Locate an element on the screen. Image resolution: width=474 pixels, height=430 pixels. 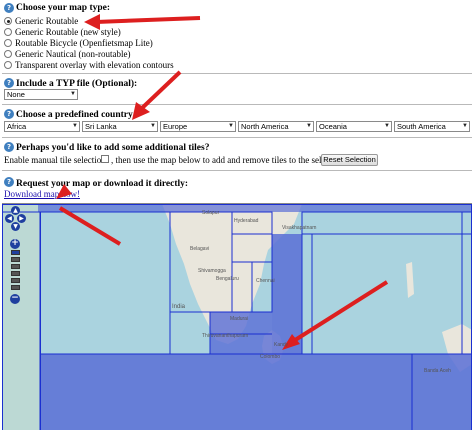
radio-label: Routable Bicycle (Openfietsmap Lite) is located at coordinates (84, 43).